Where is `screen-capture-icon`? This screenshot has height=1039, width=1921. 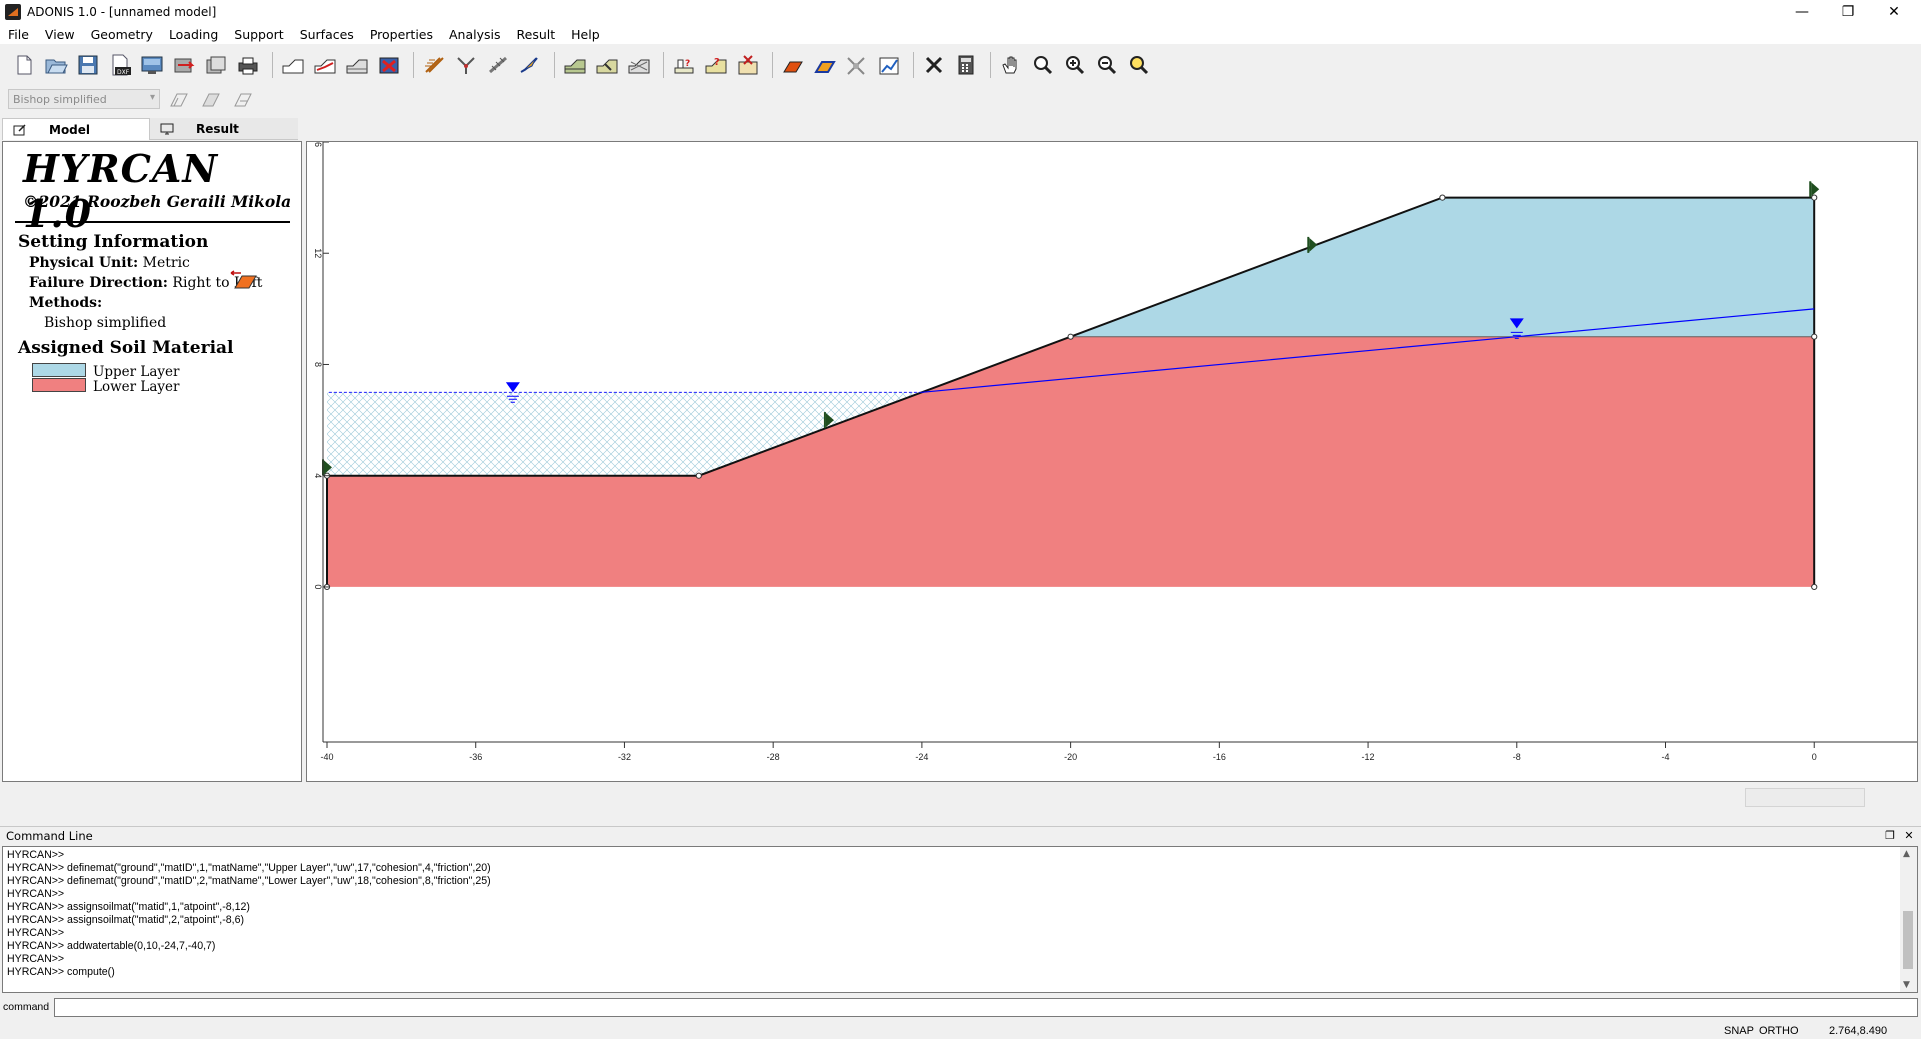
screen-capture-icon is located at coordinates (152, 65).